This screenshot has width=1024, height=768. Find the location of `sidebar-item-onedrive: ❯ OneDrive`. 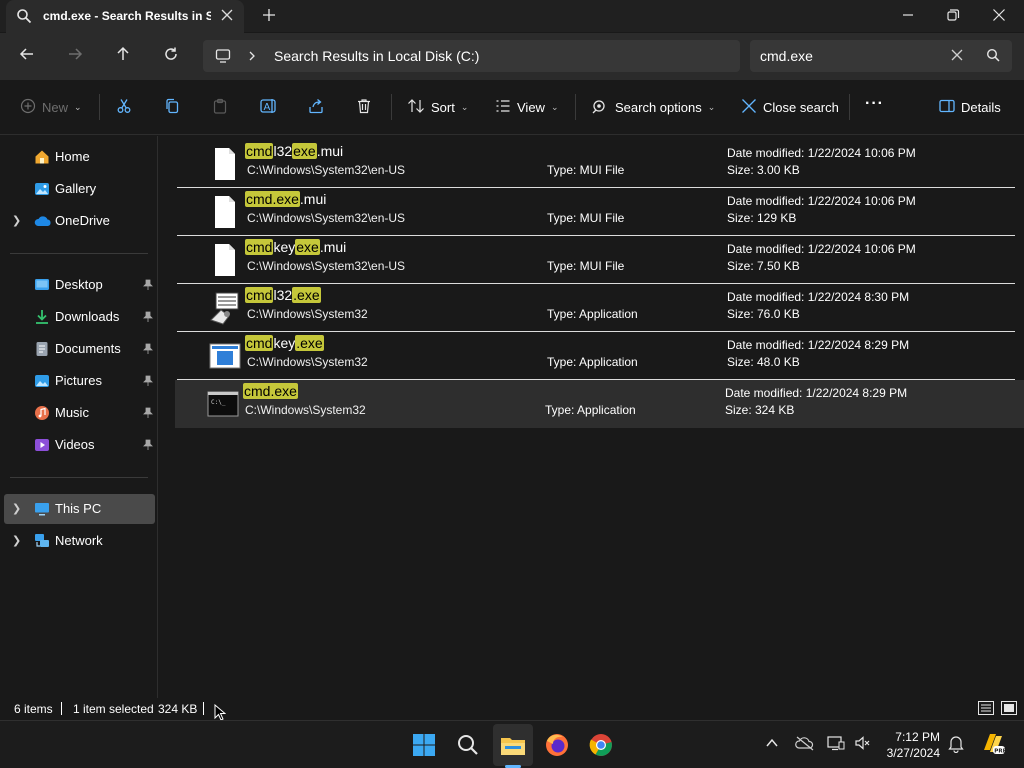

sidebar-item-onedrive: ❯ OneDrive is located at coordinates (79, 221).